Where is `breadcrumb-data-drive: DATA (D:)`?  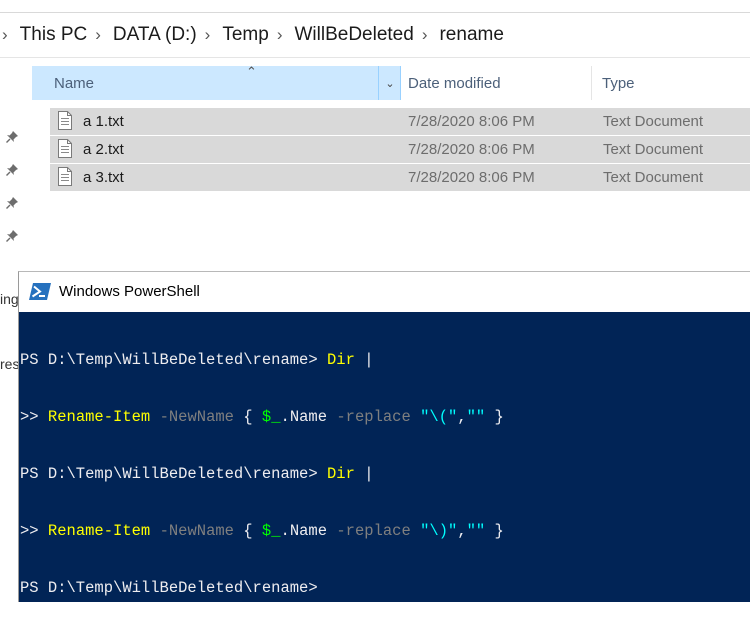 breadcrumb-data-drive: DATA (D:) is located at coordinates (155, 35).